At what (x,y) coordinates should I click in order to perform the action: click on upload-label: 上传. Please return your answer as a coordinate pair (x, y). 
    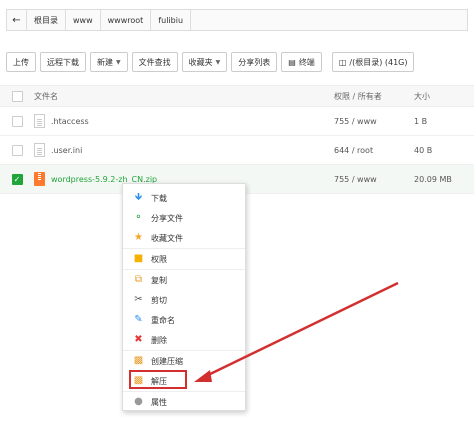
    Looking at the image, I should click on (21, 62).